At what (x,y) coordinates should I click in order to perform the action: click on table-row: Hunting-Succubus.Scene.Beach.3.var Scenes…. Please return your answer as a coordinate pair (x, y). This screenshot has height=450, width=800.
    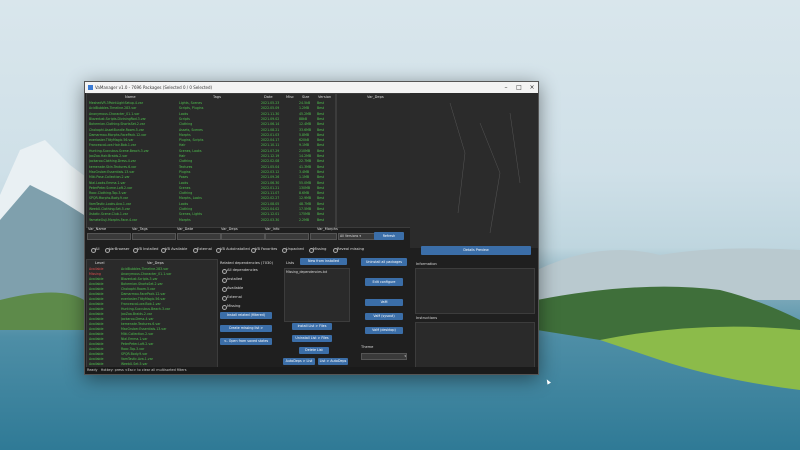
    Looking at the image, I should click on (211, 151).